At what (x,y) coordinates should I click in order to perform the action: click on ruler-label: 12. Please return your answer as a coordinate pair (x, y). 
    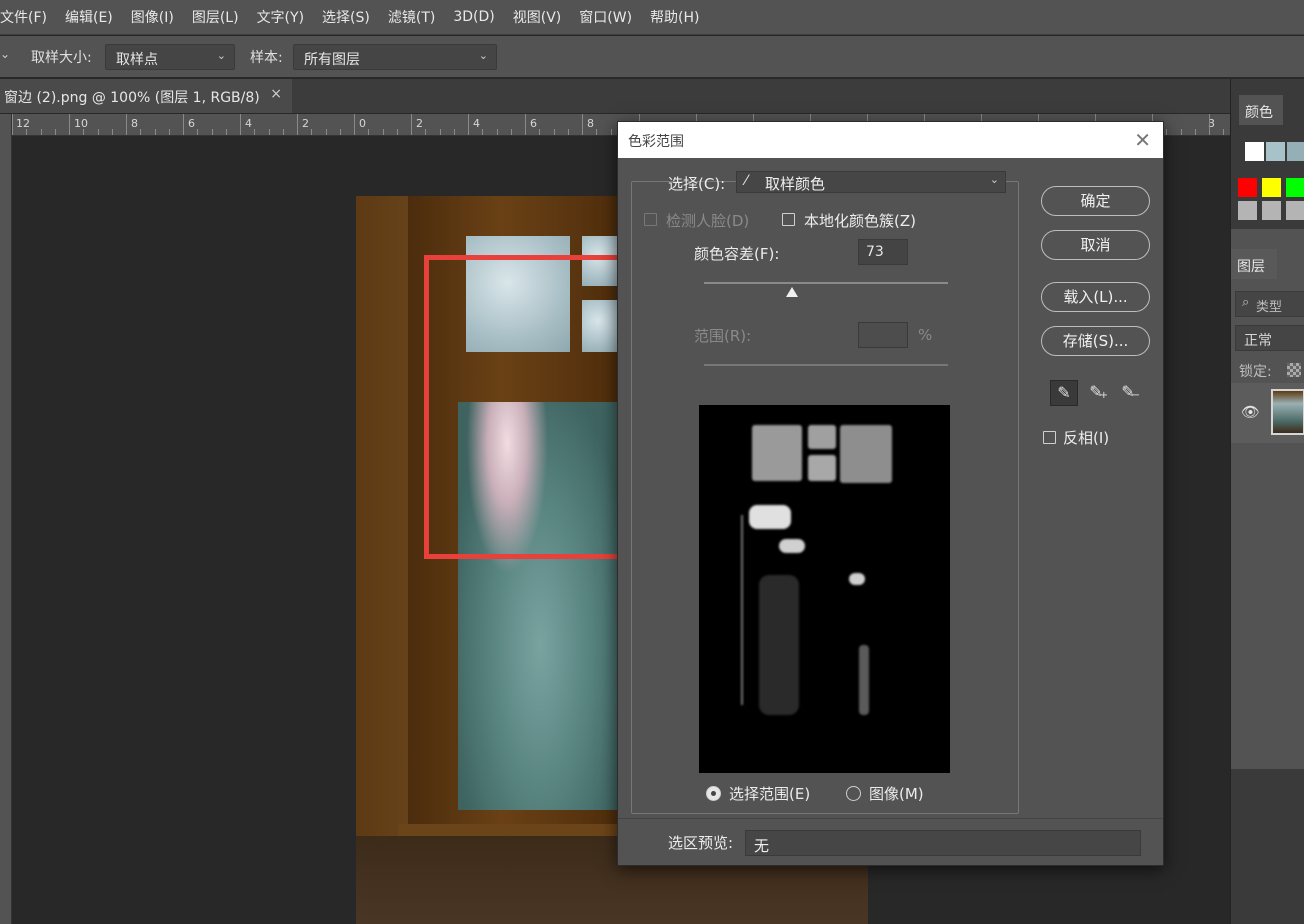
    Looking at the image, I should click on (23, 123).